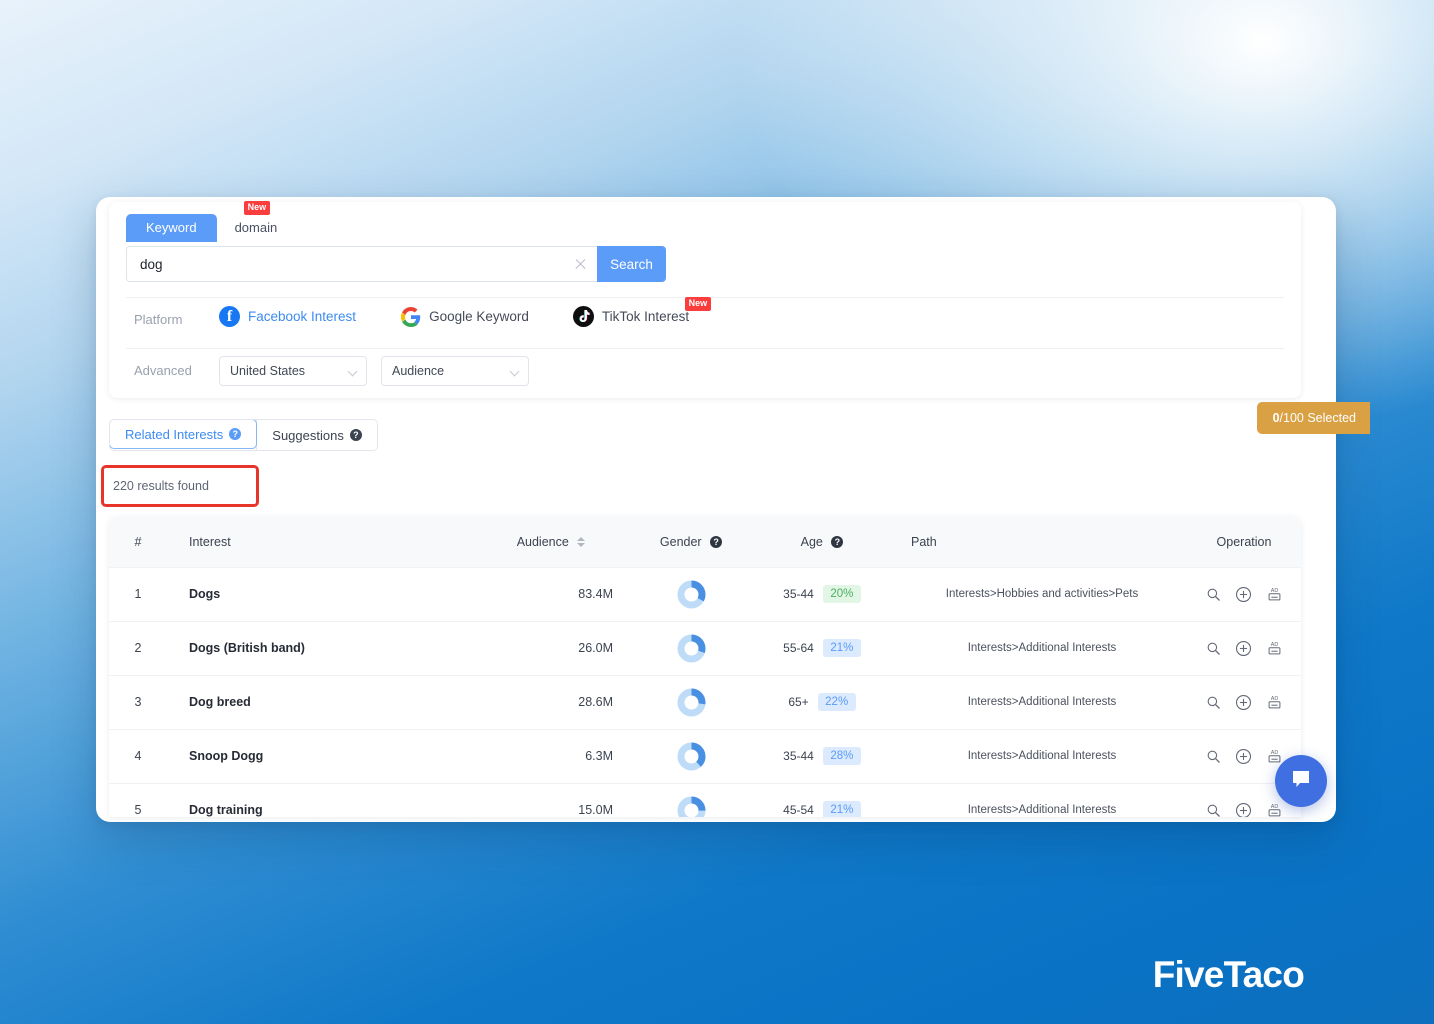 Image resolution: width=1434 pixels, height=1024 pixels. I want to click on country-select: United States, so click(293, 371).